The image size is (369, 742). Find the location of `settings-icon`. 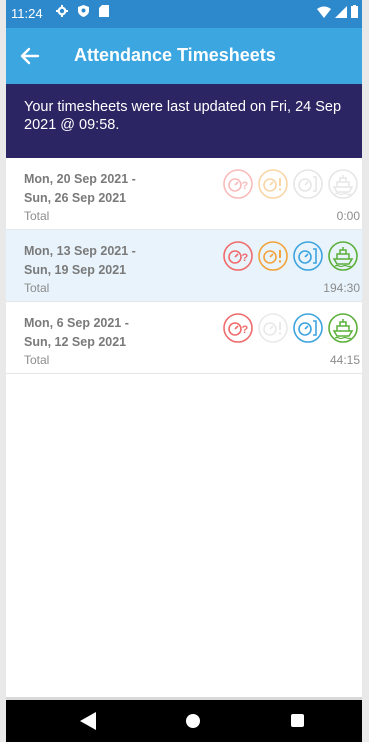

settings-icon is located at coordinates (62, 11).